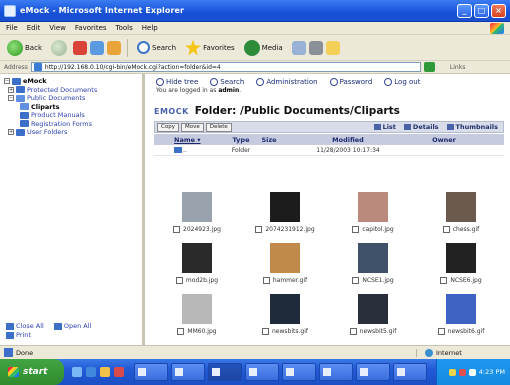 The width and height of the screenshot is (510, 385). Describe the element at coordinates (192, 127) in the screenshot. I see `move-button: Move` at that location.